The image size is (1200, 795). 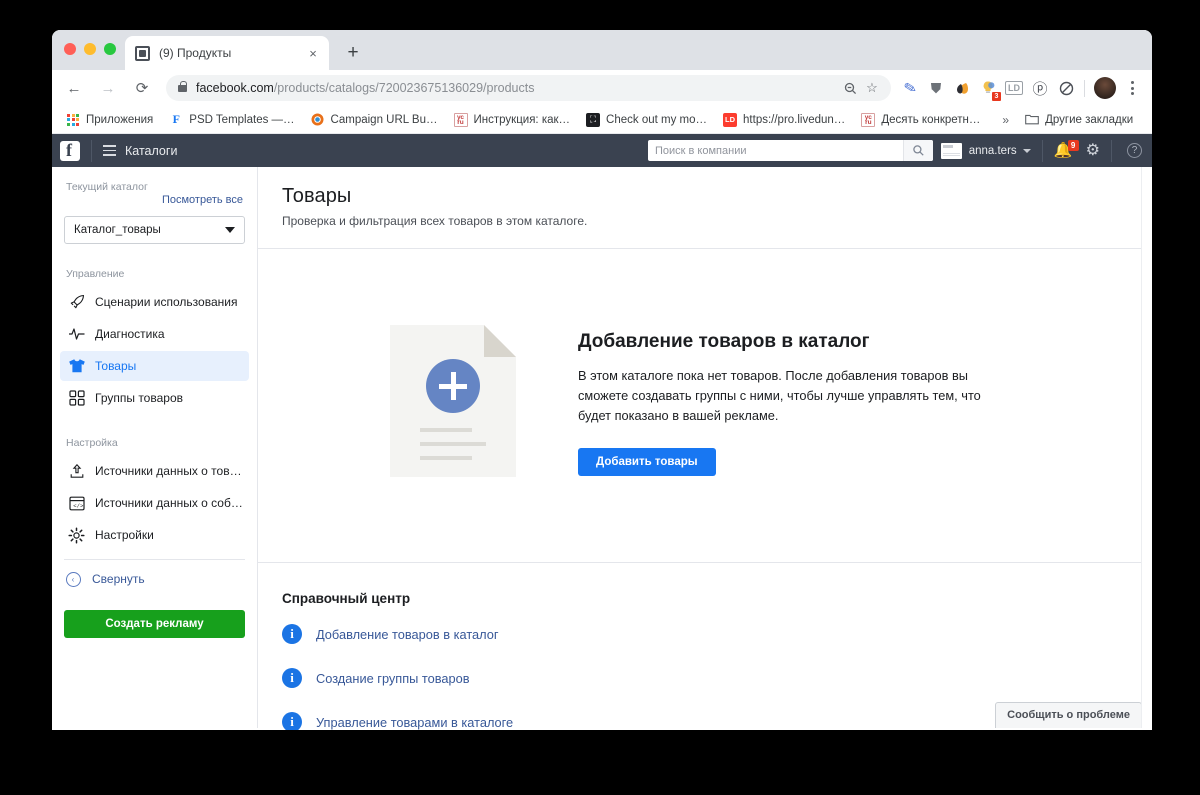 I want to click on help-link-label: Создание группы товаров, so click(x=393, y=678).